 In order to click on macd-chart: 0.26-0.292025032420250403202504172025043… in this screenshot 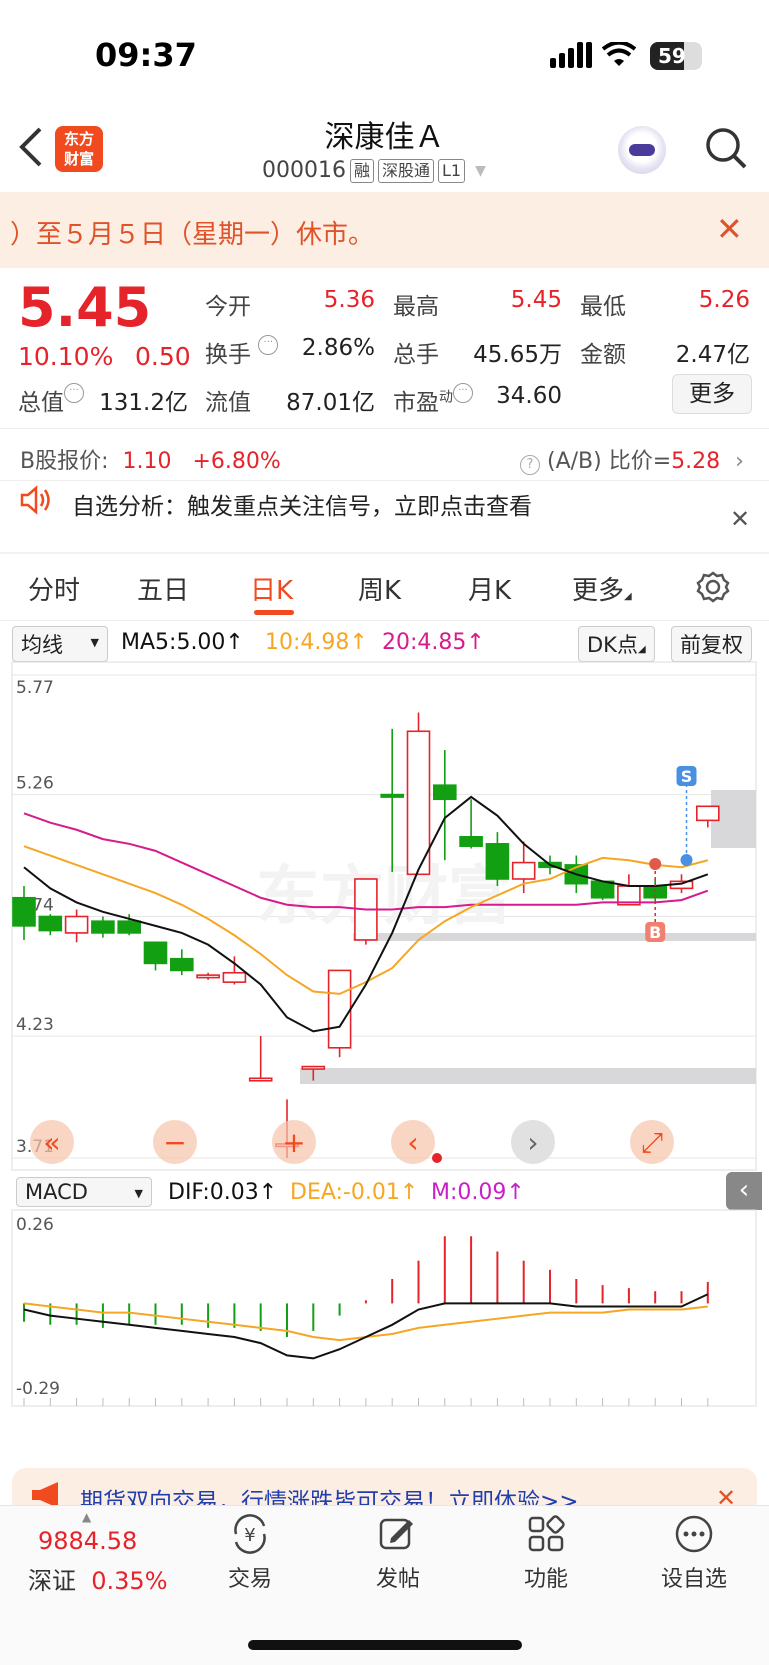, I will do `click(384, 1308)`.